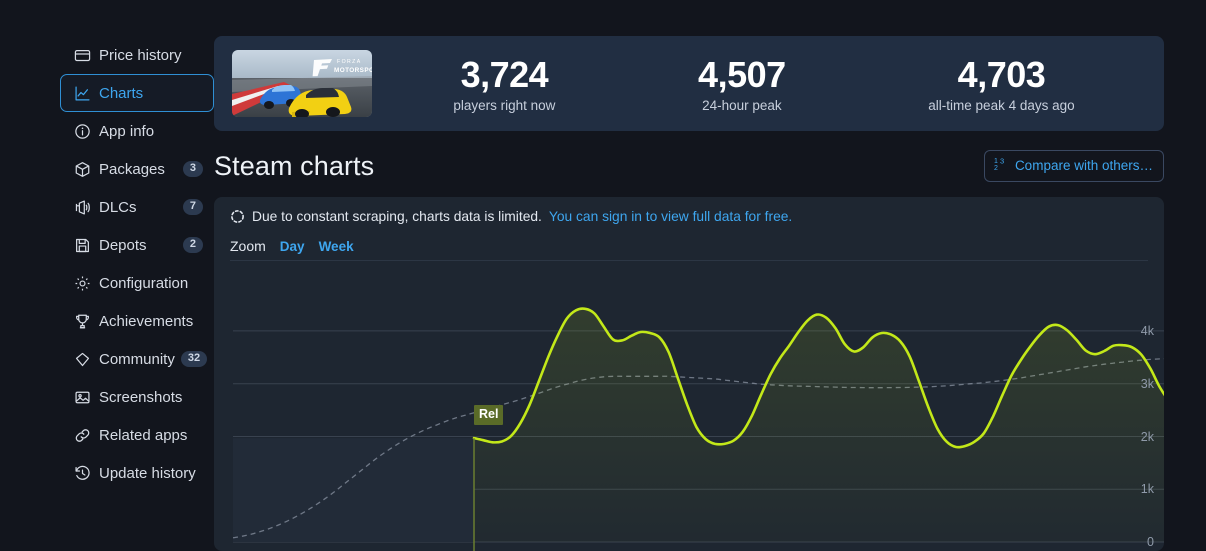 The image size is (1206, 551). What do you see at coordinates (82, 207) in the screenshot?
I see `dlc-plug-icon` at bounding box center [82, 207].